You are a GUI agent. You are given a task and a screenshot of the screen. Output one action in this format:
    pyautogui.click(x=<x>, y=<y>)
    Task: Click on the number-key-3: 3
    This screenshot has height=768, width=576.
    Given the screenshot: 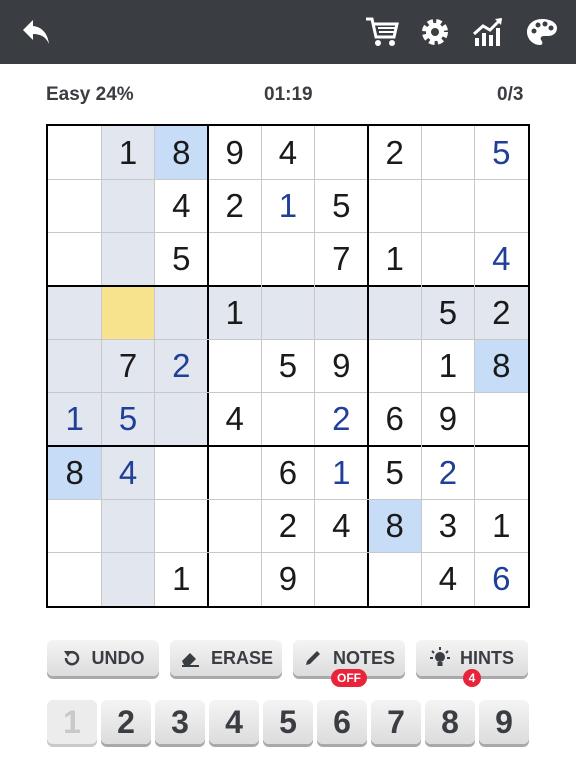 What is the action you would take?
    pyautogui.click(x=180, y=722)
    